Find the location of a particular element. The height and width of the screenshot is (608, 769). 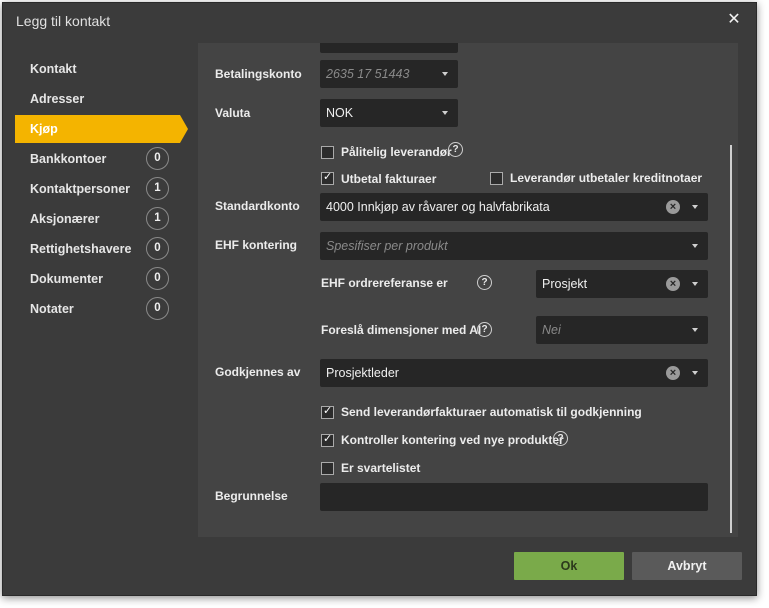

betalingskonto-label: Betalingskonto is located at coordinates (258, 74).